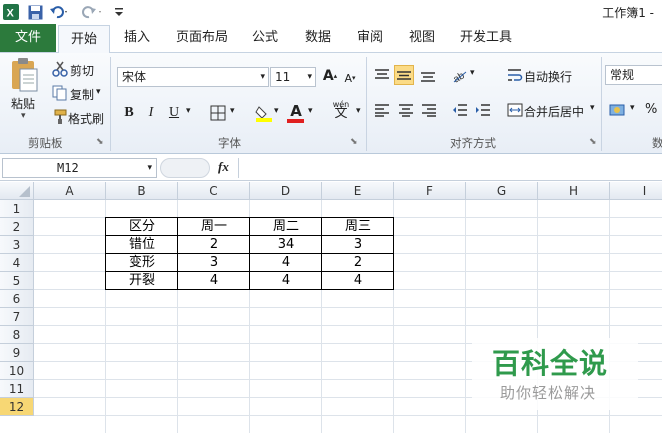 The width and height of the screenshot is (662, 433). What do you see at coordinates (218, 113) in the screenshot?
I see `borders-icon` at bounding box center [218, 113].